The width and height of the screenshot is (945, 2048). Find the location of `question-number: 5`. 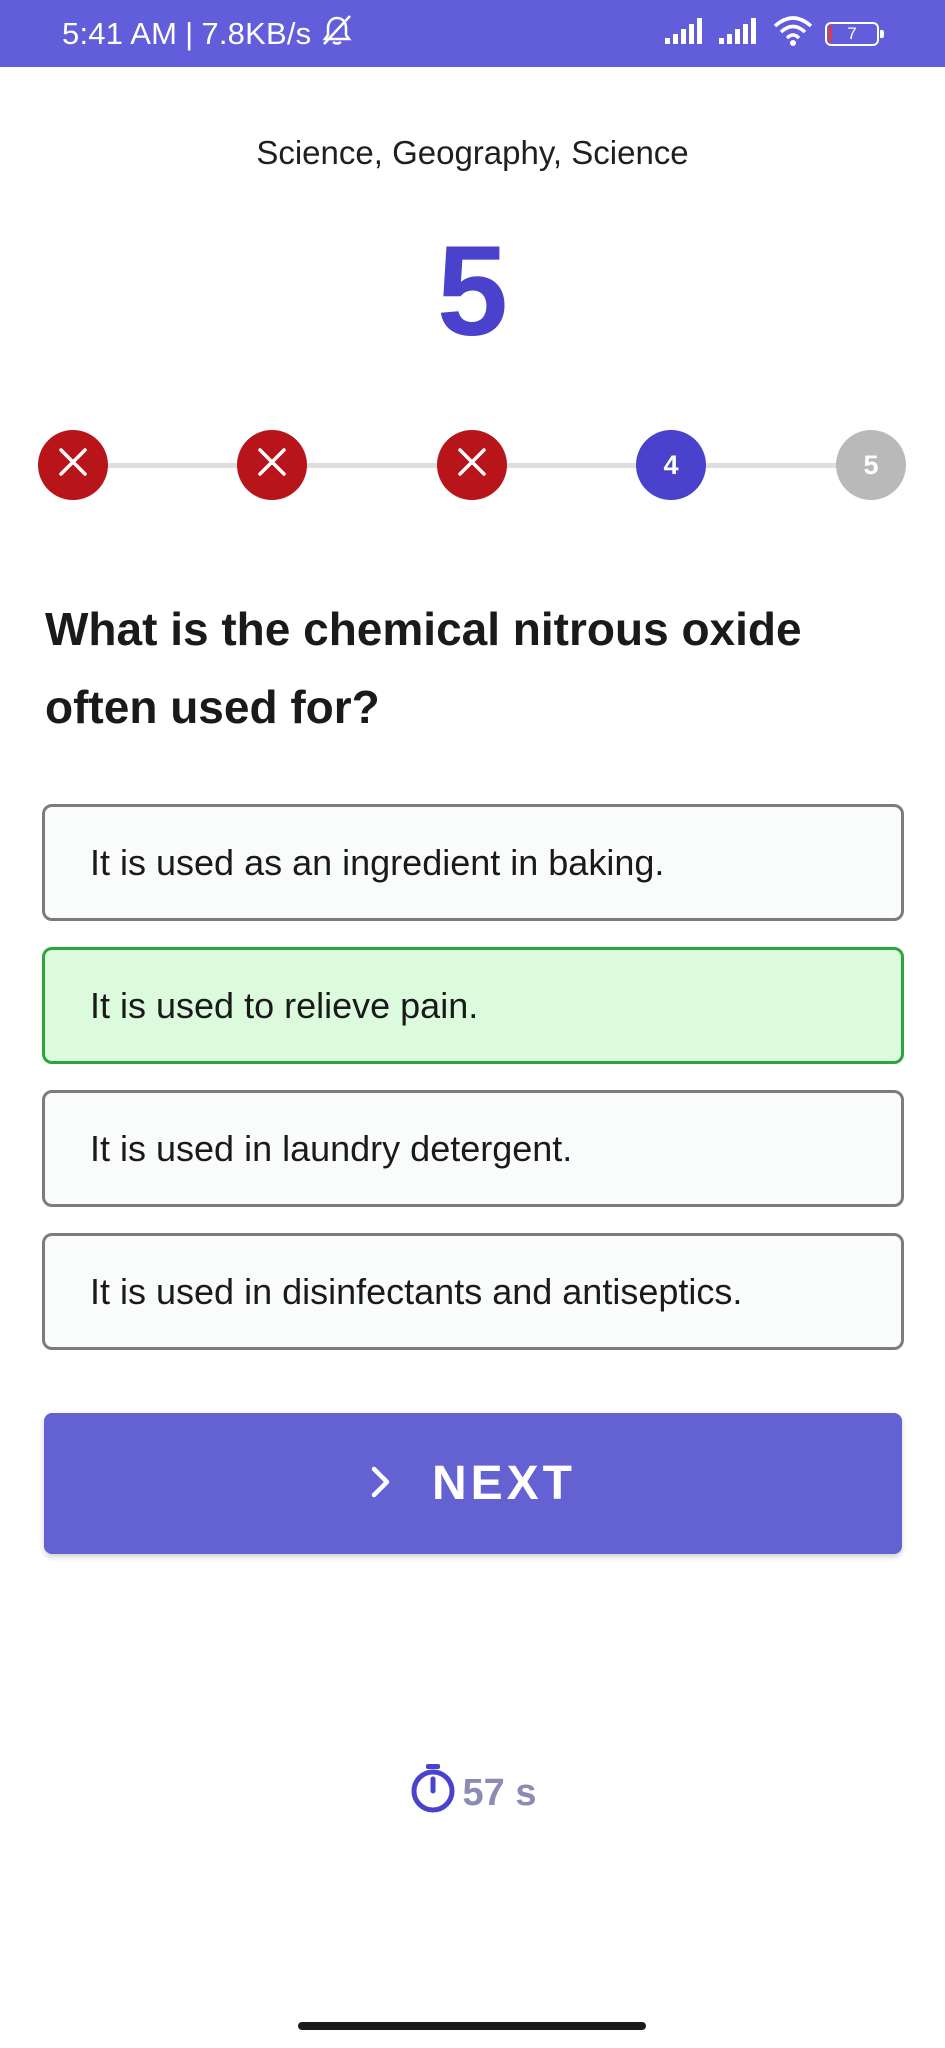

question-number: 5 is located at coordinates (472, 291).